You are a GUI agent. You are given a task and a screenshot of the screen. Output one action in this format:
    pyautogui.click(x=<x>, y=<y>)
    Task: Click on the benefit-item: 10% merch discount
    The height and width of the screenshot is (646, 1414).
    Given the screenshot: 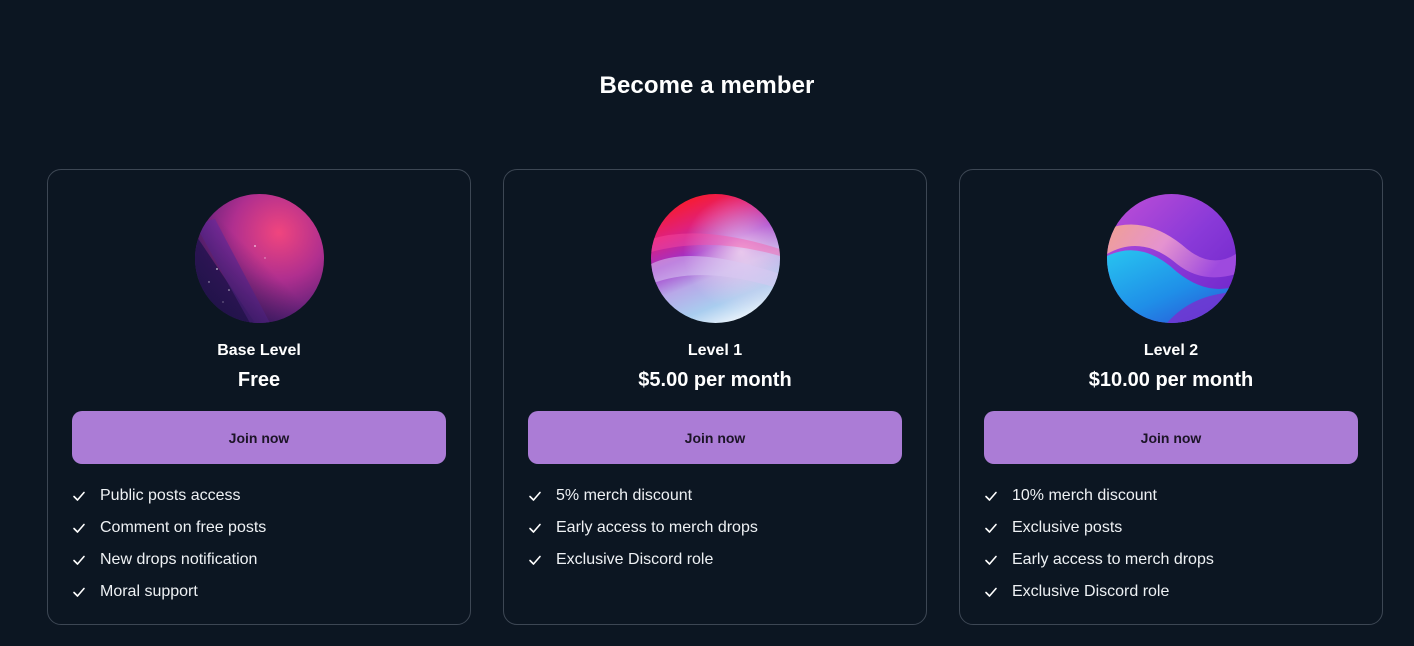 What is the action you would take?
    pyautogui.click(x=1099, y=496)
    